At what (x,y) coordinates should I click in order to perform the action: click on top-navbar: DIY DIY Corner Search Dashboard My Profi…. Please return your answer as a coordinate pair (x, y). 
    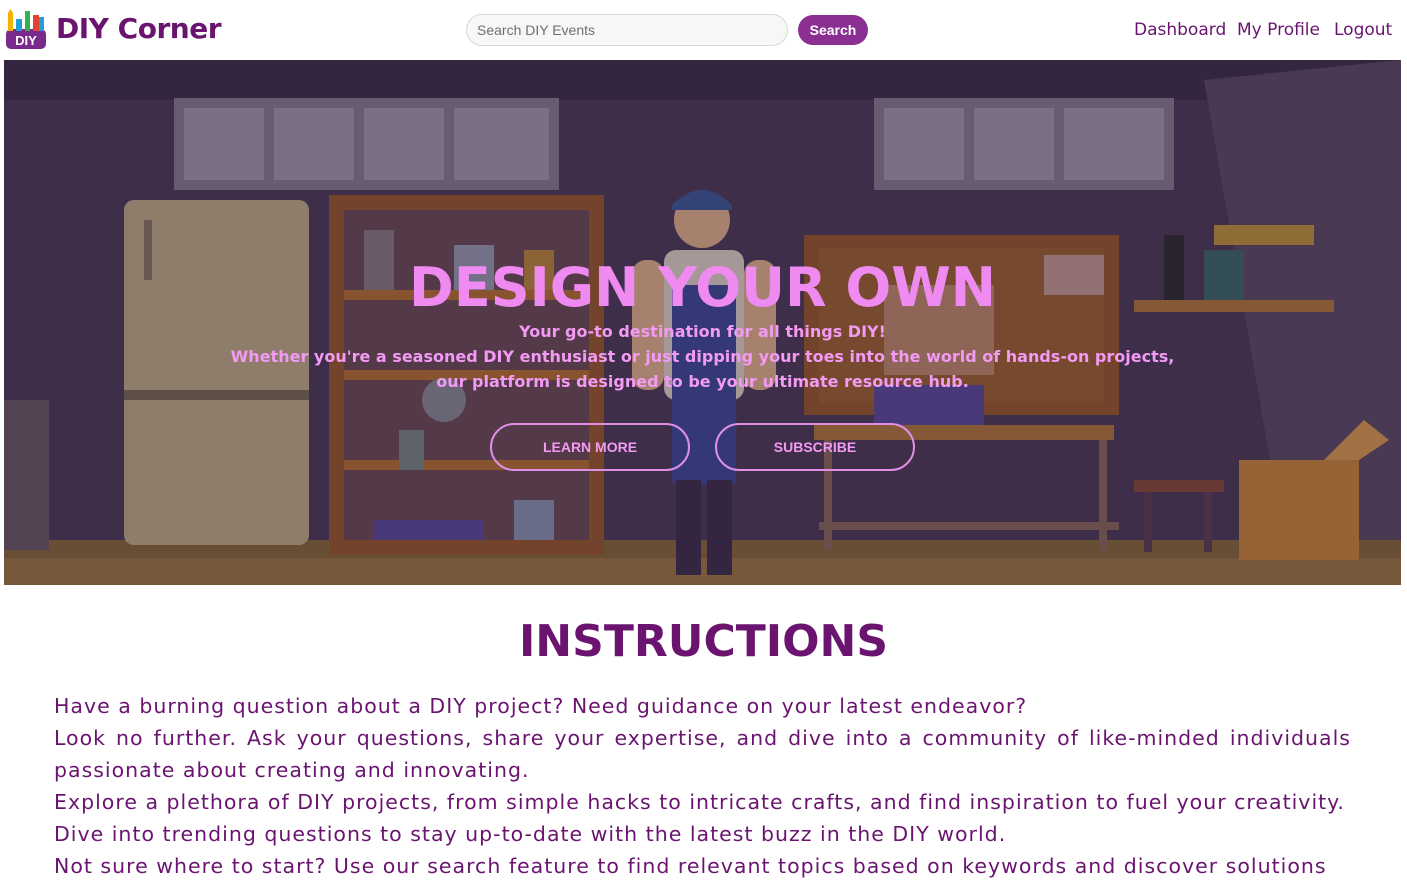
    Looking at the image, I should click on (703, 30).